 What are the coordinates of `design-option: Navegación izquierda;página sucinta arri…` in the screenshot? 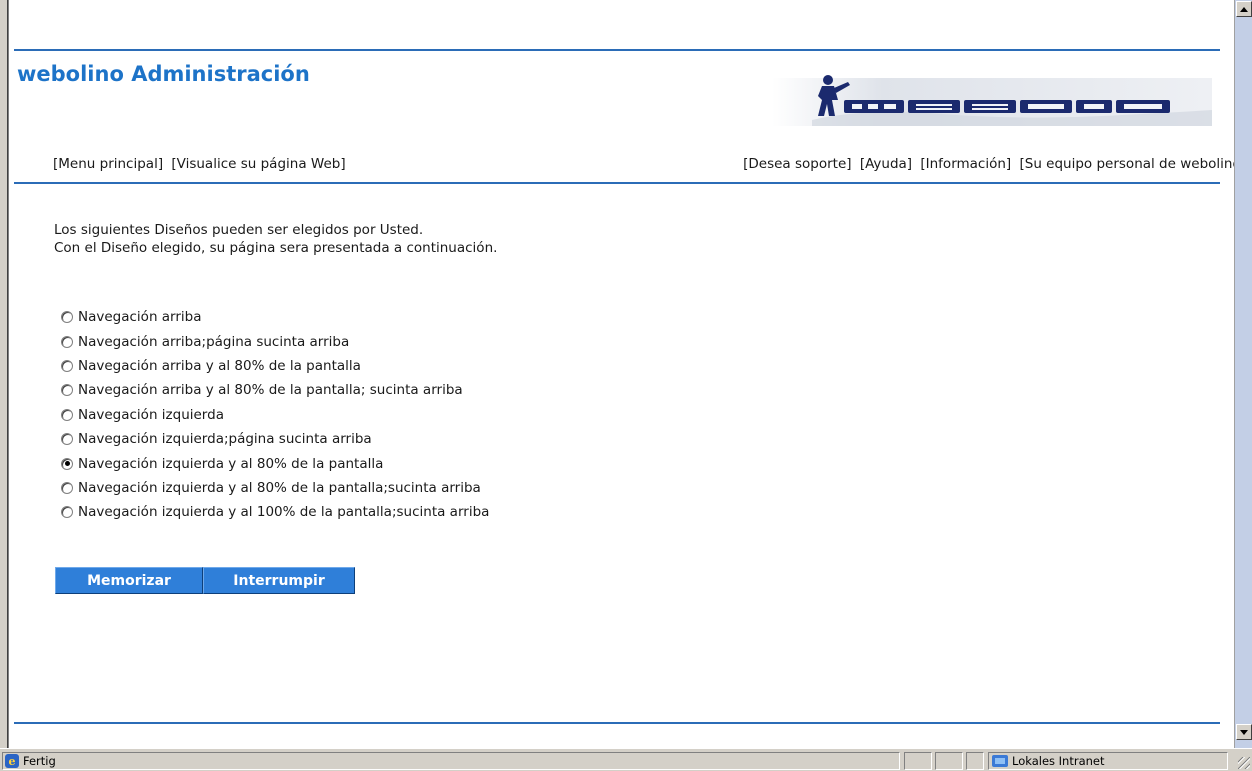 It's located at (275, 439).